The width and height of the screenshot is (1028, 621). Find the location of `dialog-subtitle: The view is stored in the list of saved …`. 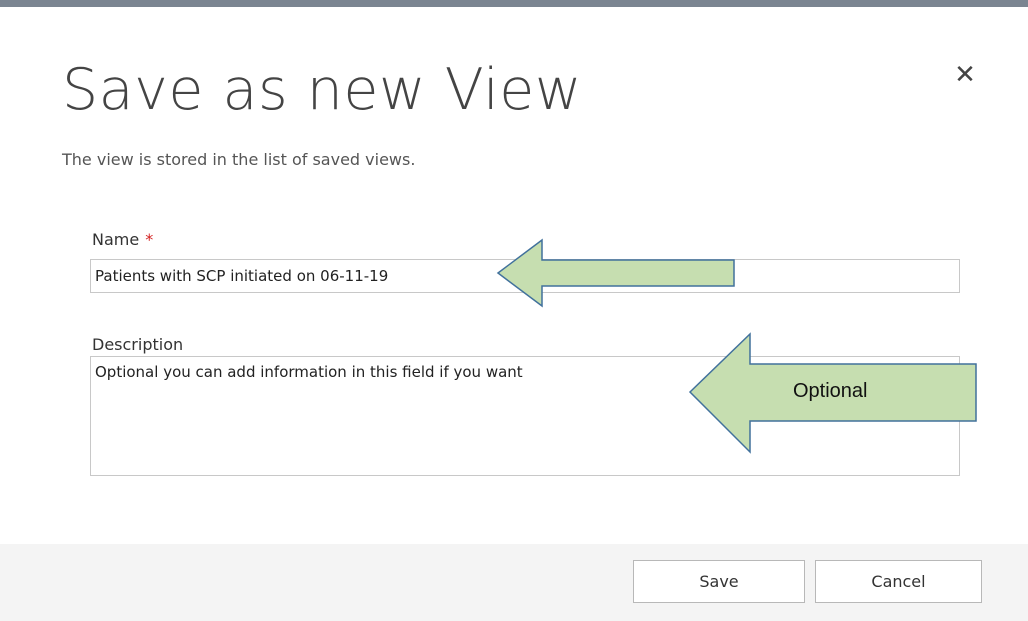

dialog-subtitle: The view is stored in the list of saved … is located at coordinates (239, 159).